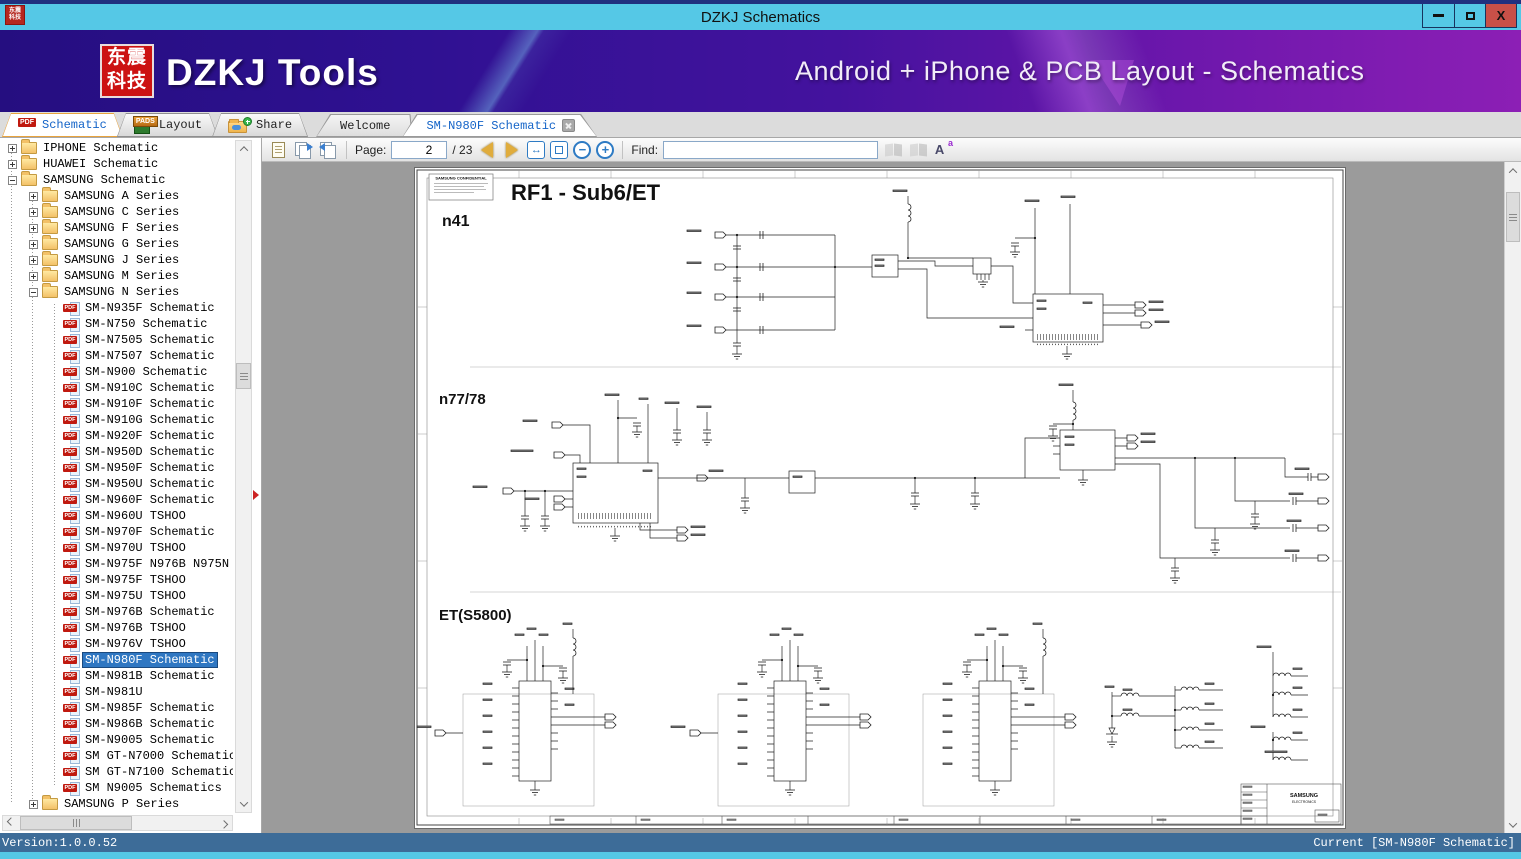 The height and width of the screenshot is (859, 1521). What do you see at coordinates (117, 356) in the screenshot?
I see `tree-item: SM-N7507 Schematic` at bounding box center [117, 356].